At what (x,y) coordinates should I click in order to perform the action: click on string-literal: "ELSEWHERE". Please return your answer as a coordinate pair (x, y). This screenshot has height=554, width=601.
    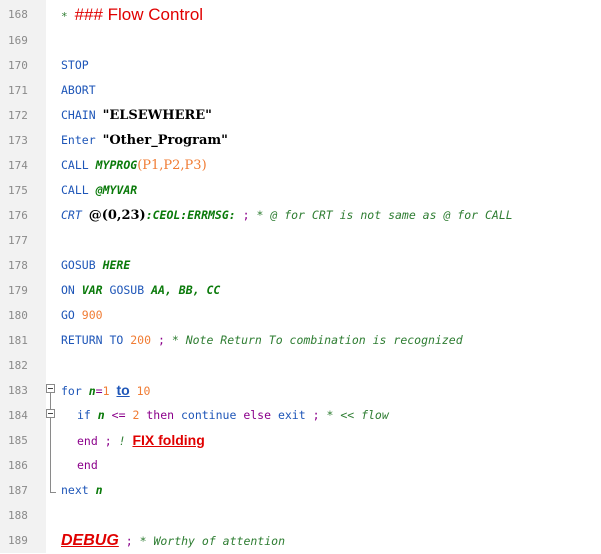
    Looking at the image, I should click on (157, 115).